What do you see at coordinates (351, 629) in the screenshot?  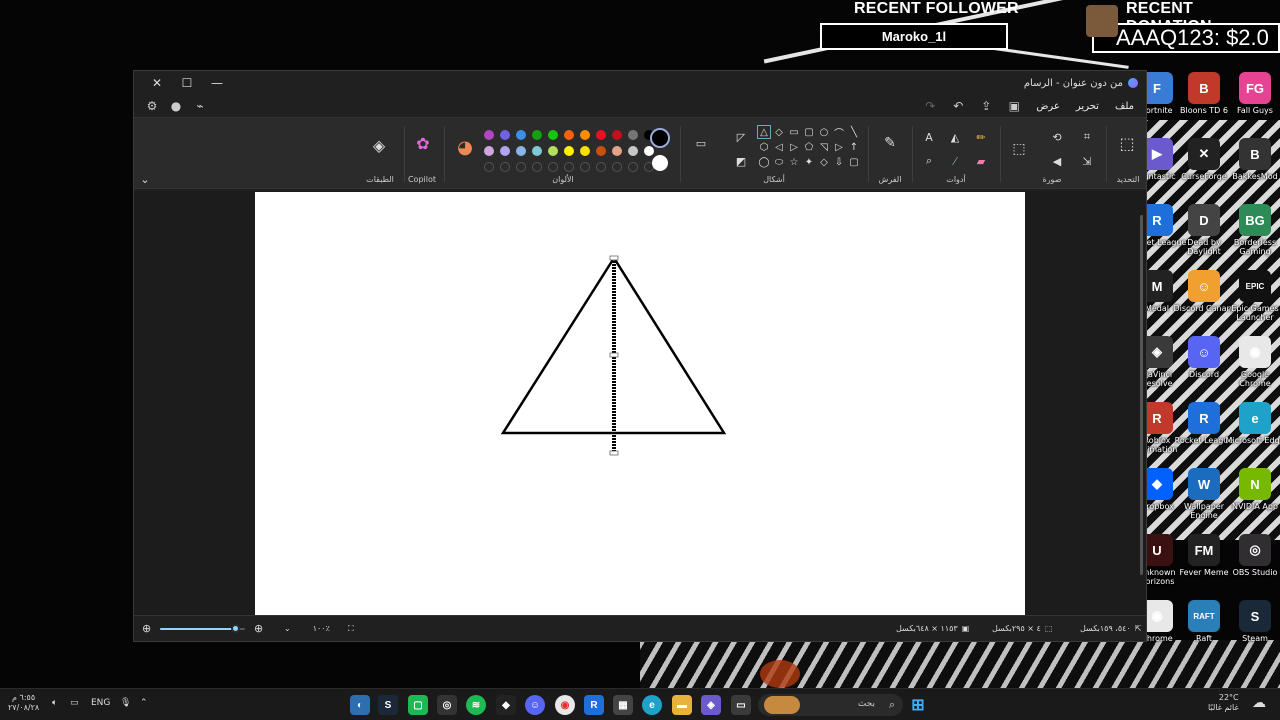 I see `fit-to-window-icon: ⛶` at bounding box center [351, 629].